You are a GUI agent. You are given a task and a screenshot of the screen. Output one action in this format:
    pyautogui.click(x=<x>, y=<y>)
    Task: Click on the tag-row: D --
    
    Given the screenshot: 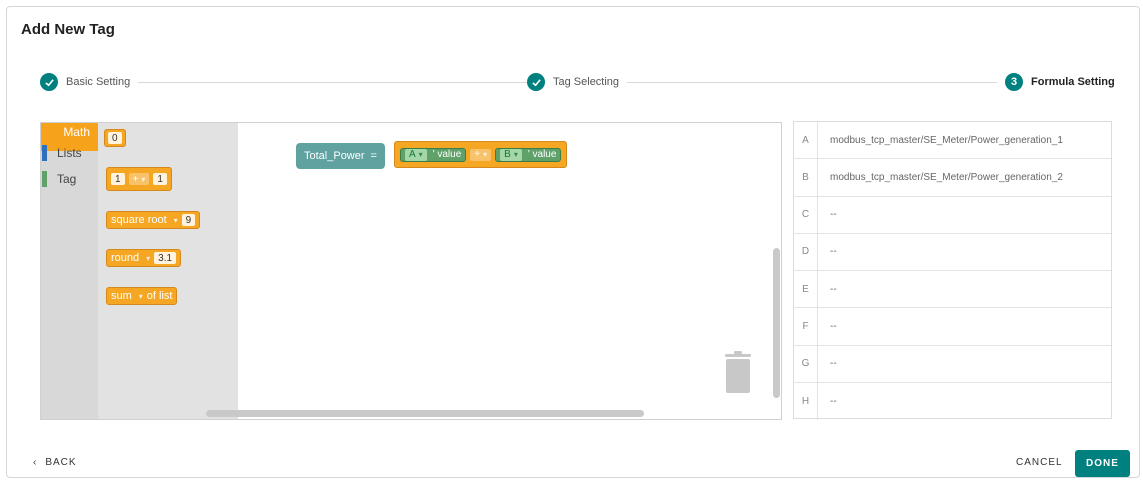 What is the action you would take?
    pyautogui.click(x=952, y=252)
    